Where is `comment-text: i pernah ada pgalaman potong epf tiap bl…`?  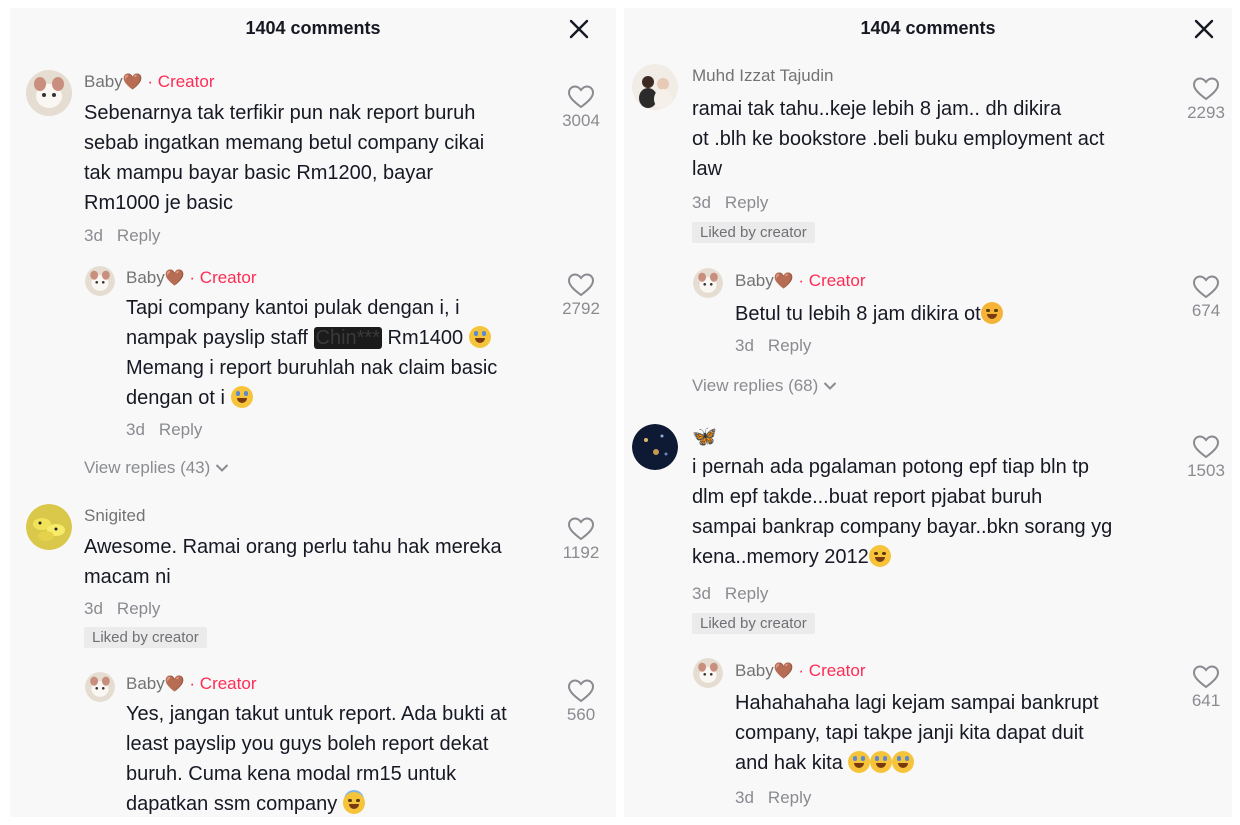 comment-text: i pernah ada pgalaman potong epf tiap bl… is located at coordinates (932, 512).